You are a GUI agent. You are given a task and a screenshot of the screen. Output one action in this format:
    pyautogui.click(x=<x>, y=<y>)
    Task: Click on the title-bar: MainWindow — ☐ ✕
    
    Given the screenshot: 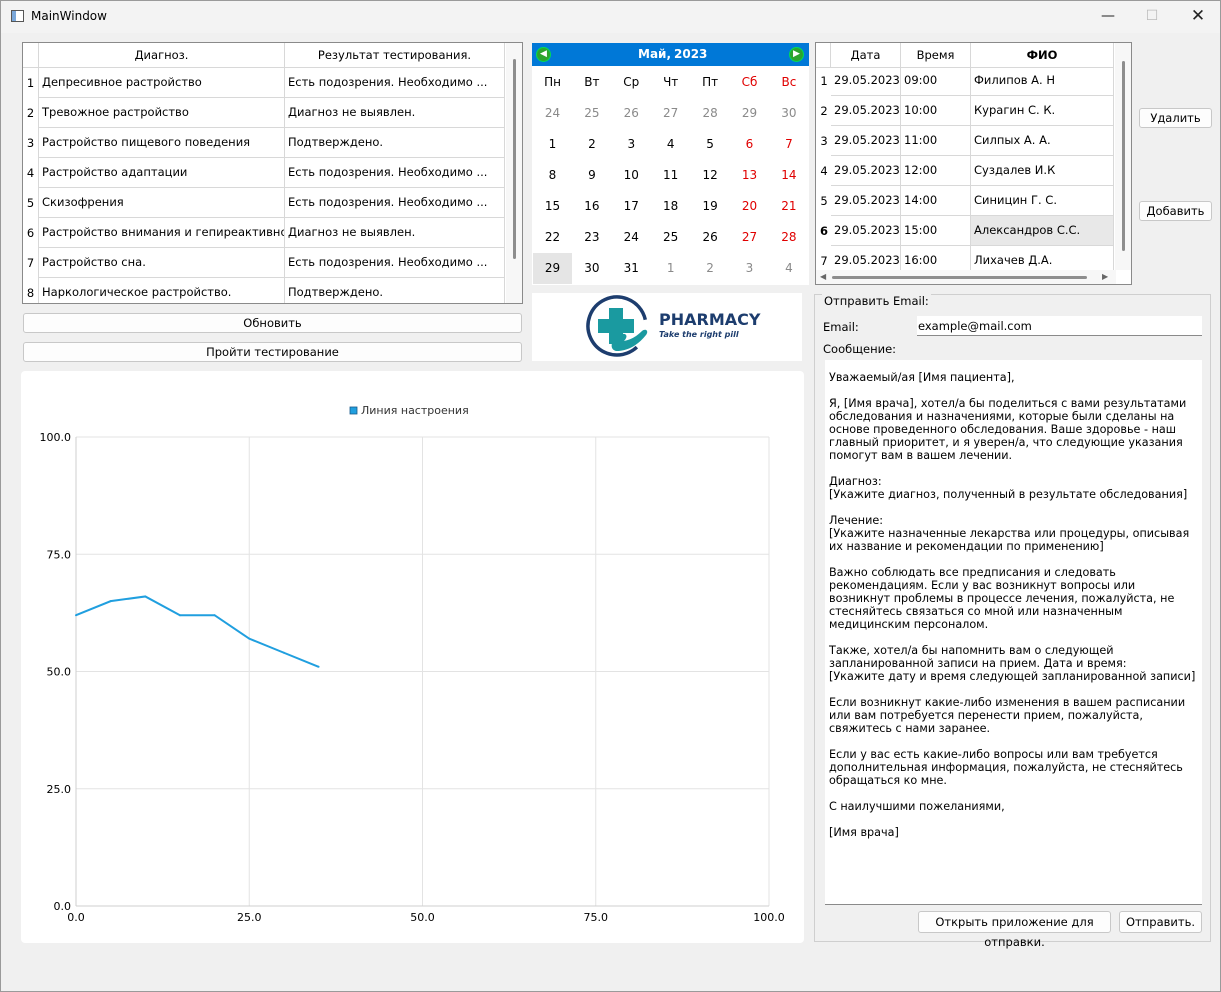 What is the action you would take?
    pyautogui.click(x=610, y=17)
    